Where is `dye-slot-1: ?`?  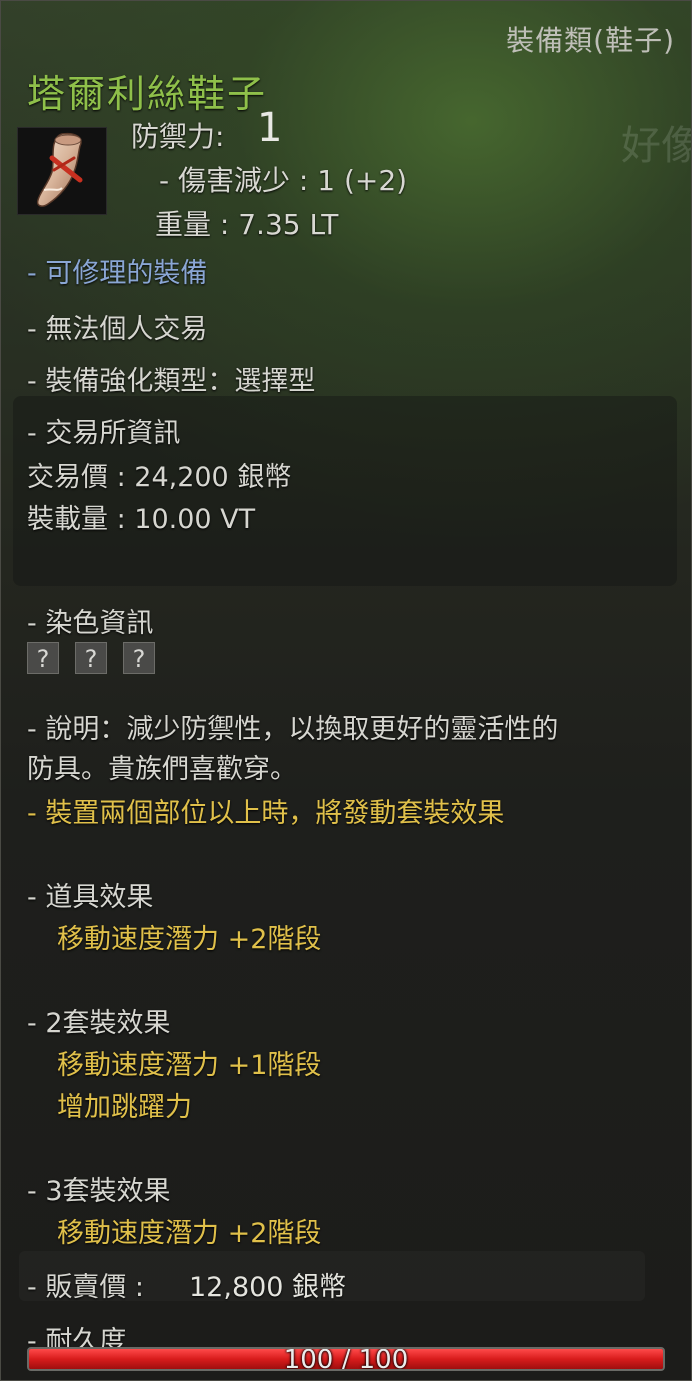
dye-slot-1: ? is located at coordinates (43, 658).